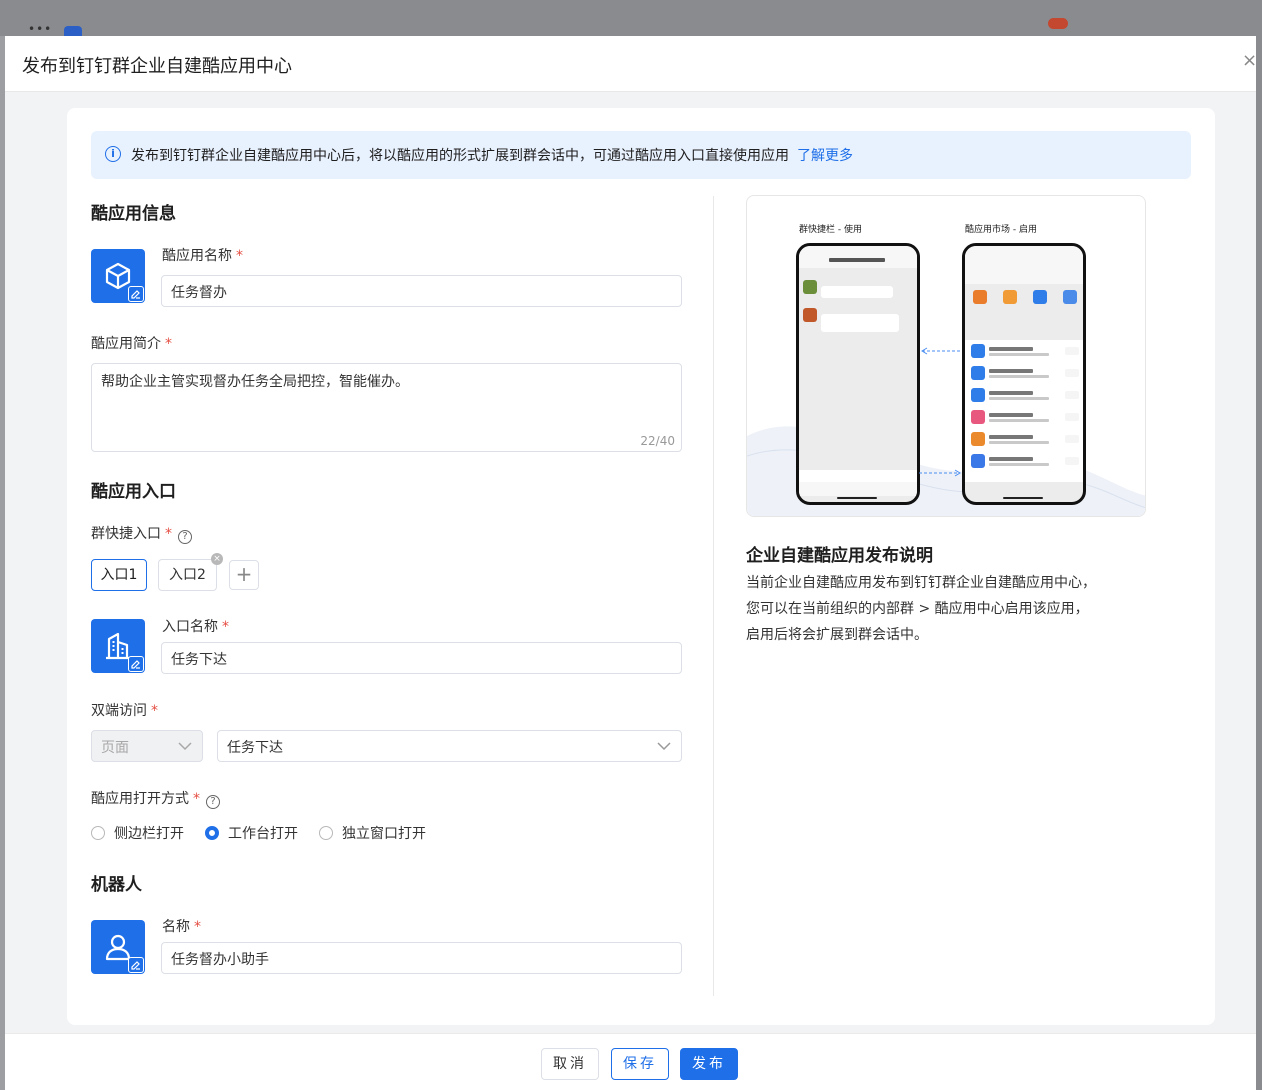  I want to click on char-counter: 22/40, so click(657, 441).